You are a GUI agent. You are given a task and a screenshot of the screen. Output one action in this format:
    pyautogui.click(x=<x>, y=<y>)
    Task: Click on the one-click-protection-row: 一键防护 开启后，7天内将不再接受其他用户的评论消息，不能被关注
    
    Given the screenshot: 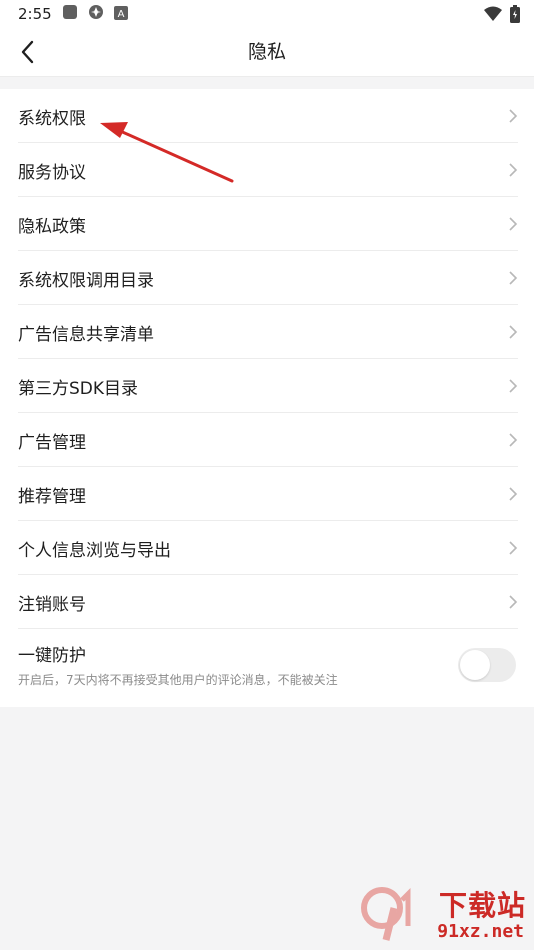 What is the action you would take?
    pyautogui.click(x=267, y=668)
    